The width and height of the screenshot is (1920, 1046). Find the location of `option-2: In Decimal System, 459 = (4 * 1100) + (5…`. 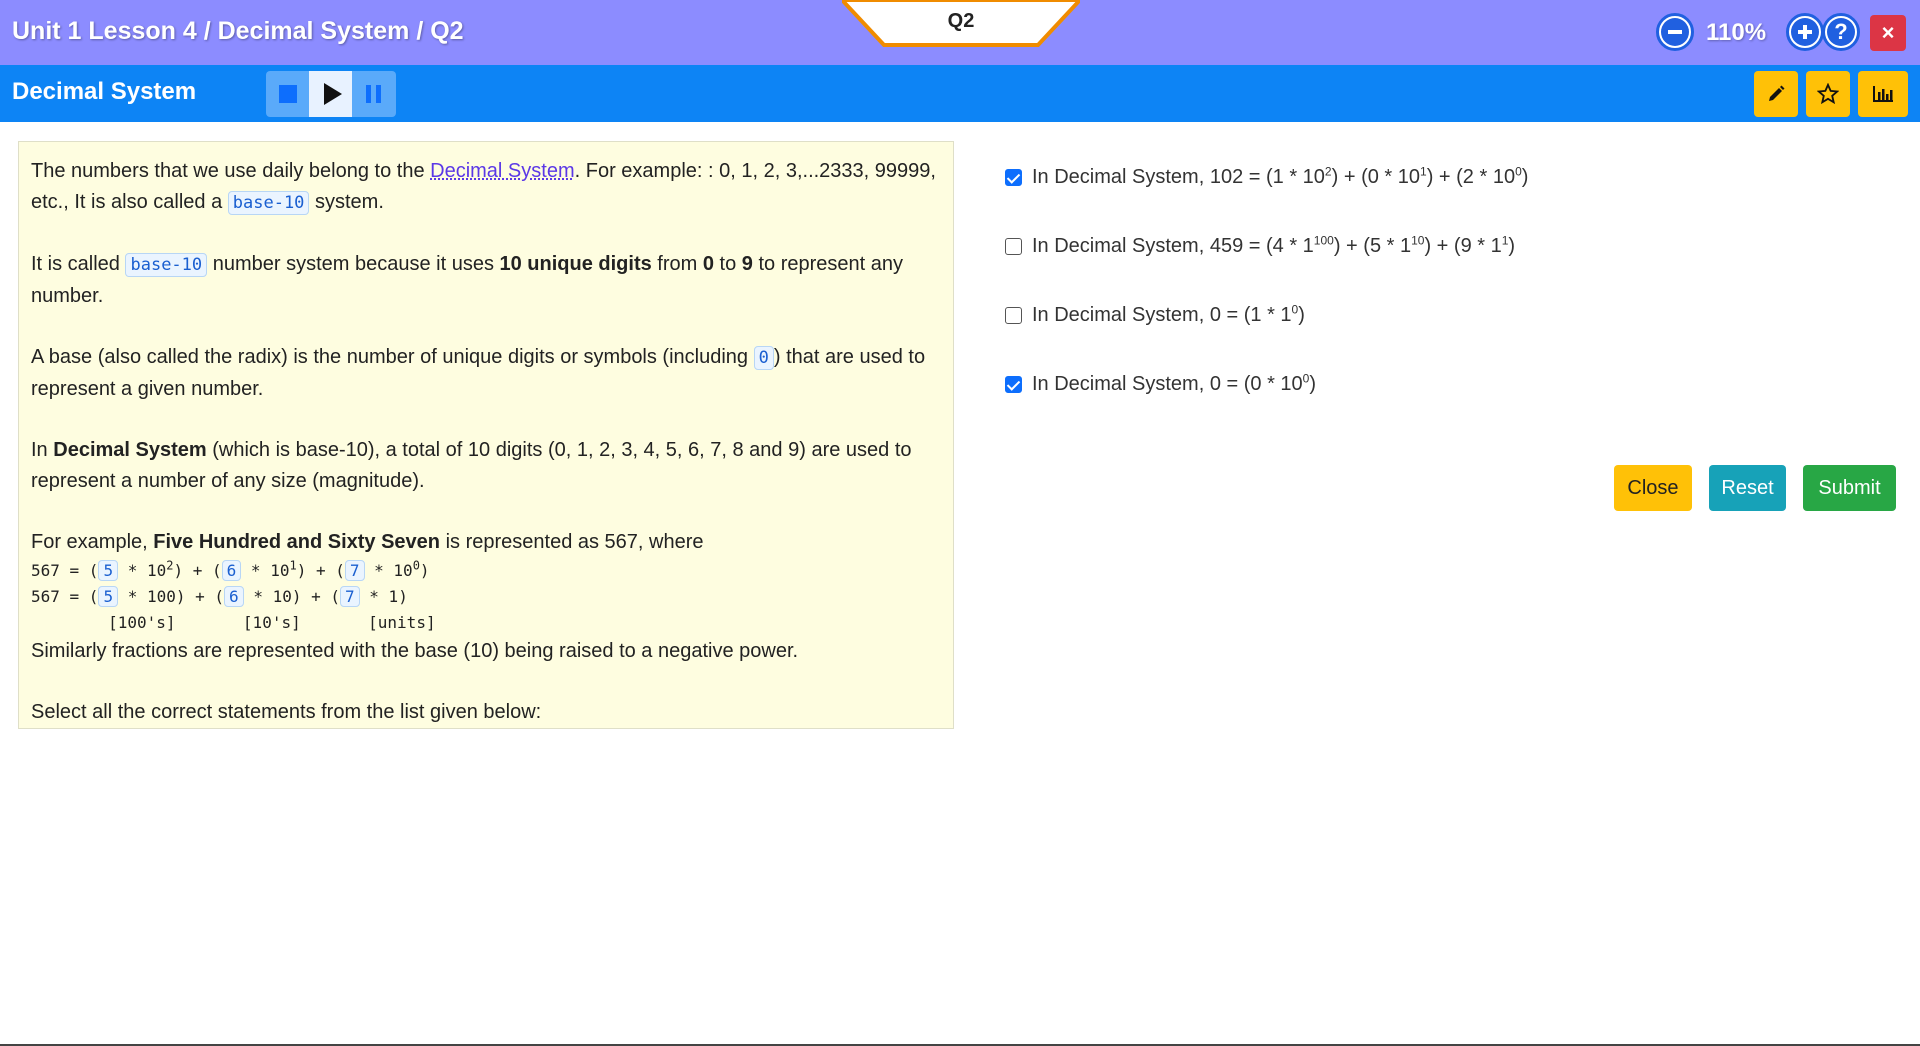

option-2: In Decimal System, 459 = (4 * 1100) + (5… is located at coordinates (1260, 245).